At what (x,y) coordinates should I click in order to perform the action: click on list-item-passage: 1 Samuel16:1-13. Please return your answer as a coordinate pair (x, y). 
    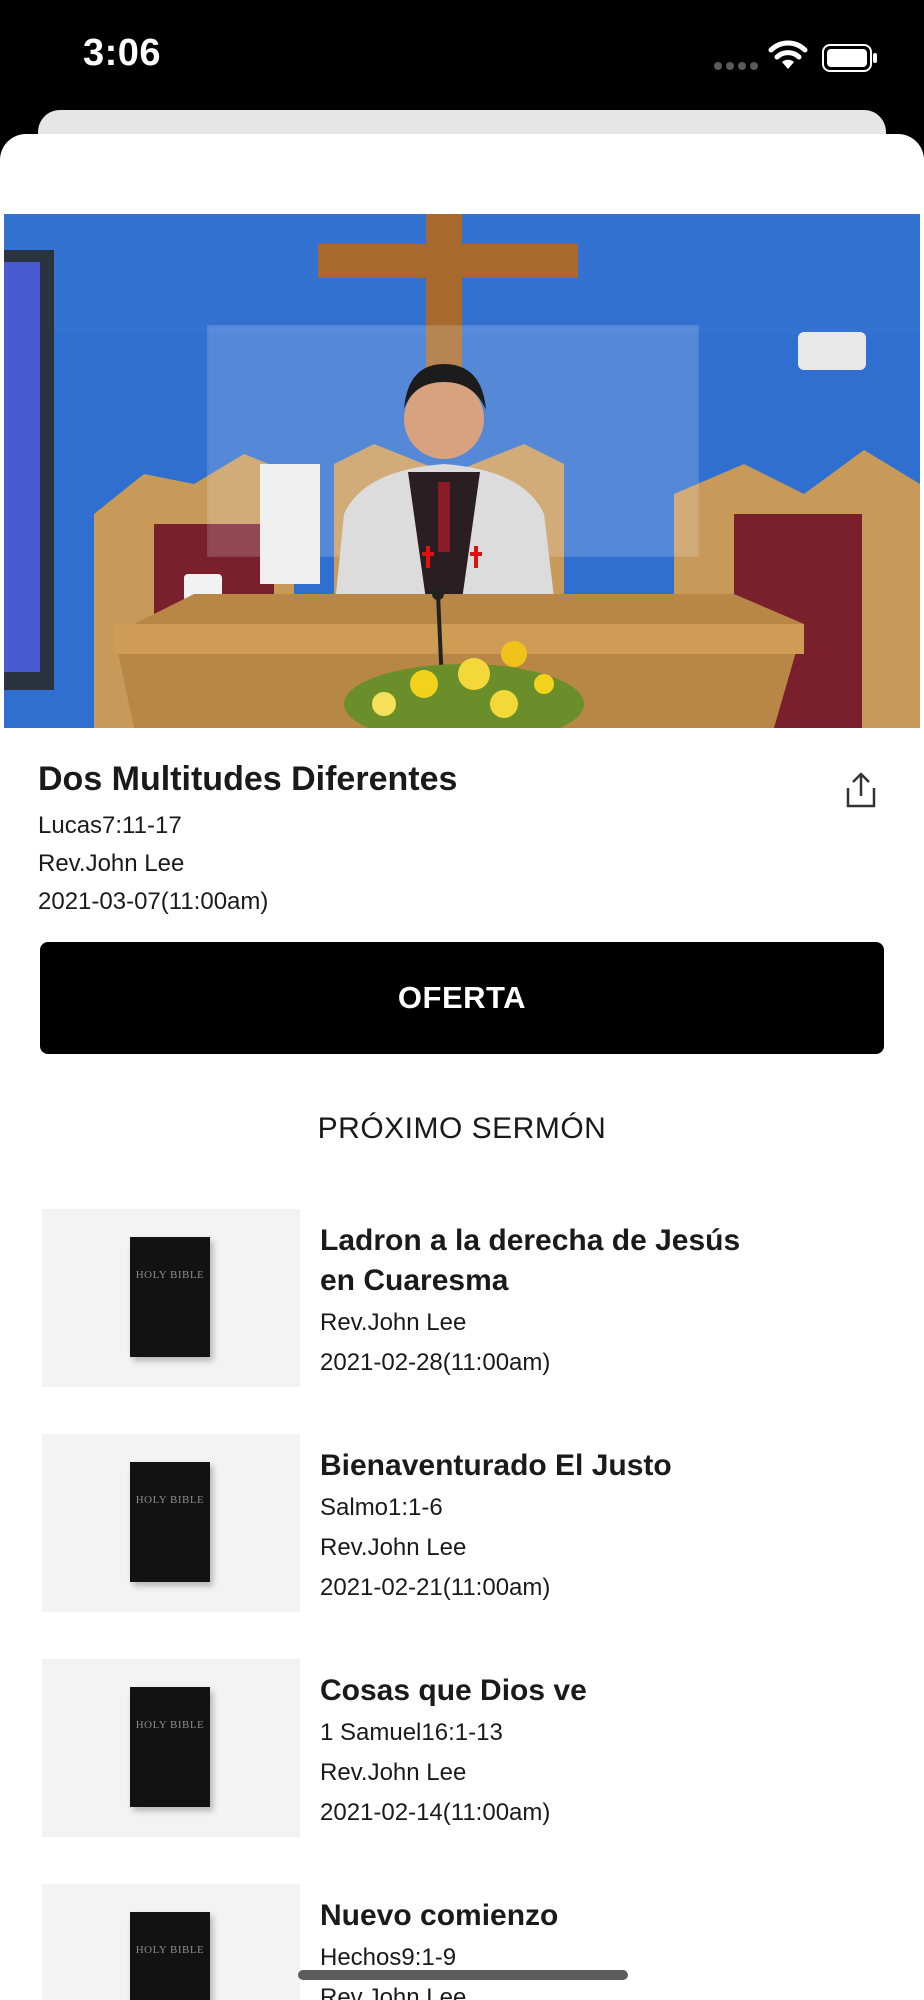
    Looking at the image, I should click on (411, 1732).